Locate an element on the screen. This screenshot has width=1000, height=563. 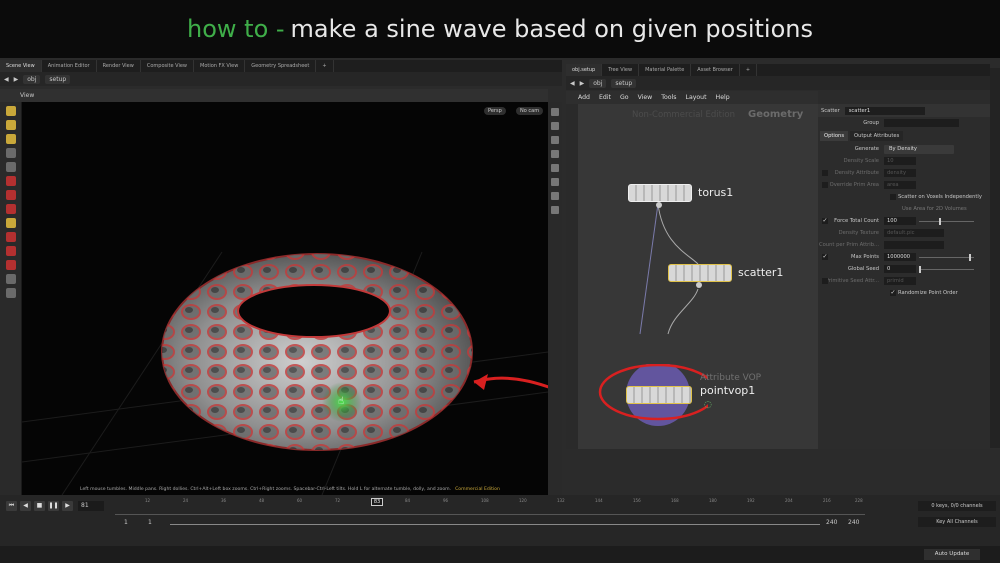
paint-icon is located at coordinates (11, 251).